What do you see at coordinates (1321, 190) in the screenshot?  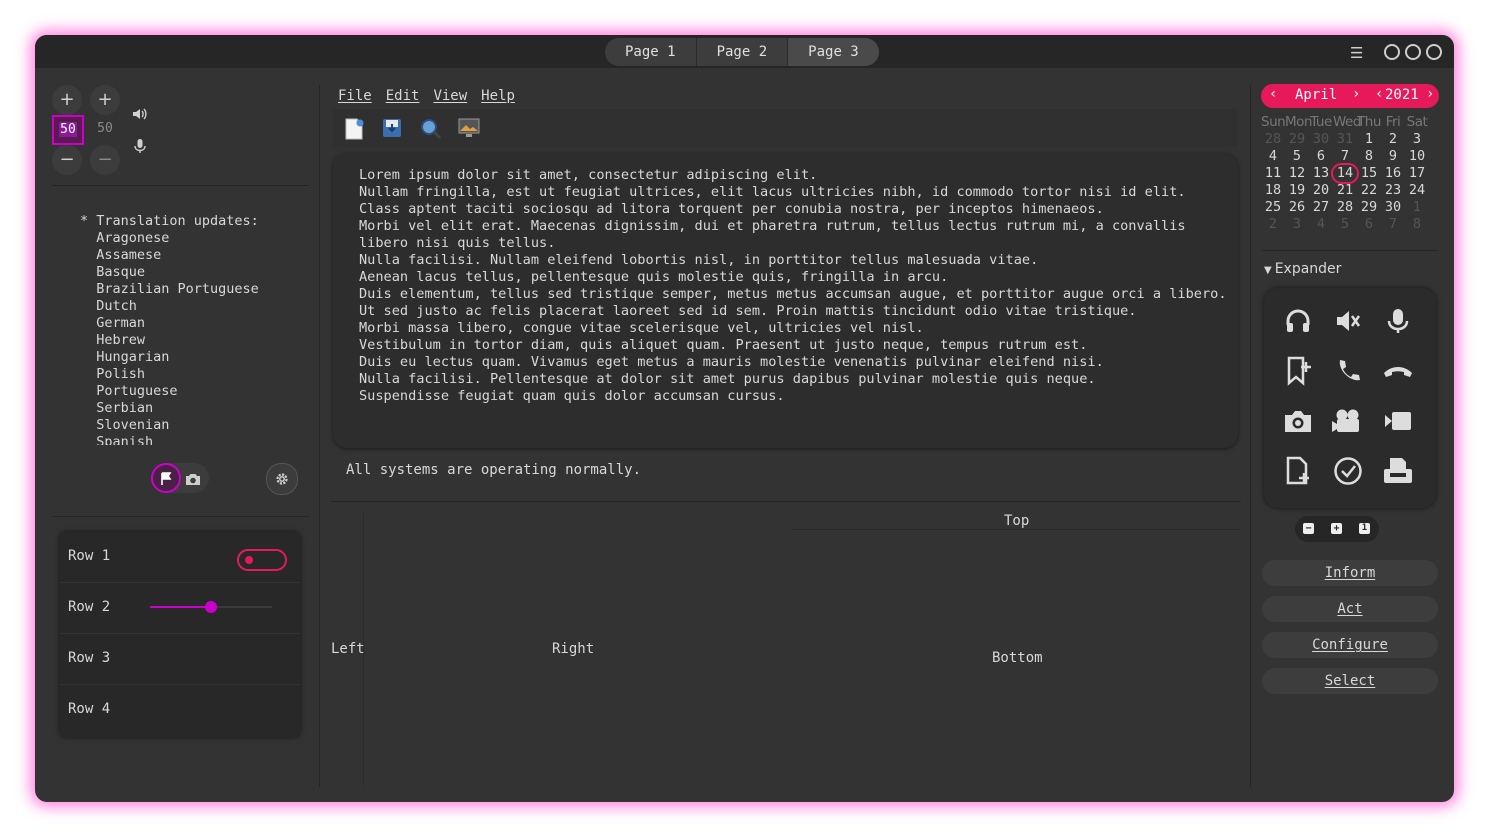 I see `calendar-day: 20` at bounding box center [1321, 190].